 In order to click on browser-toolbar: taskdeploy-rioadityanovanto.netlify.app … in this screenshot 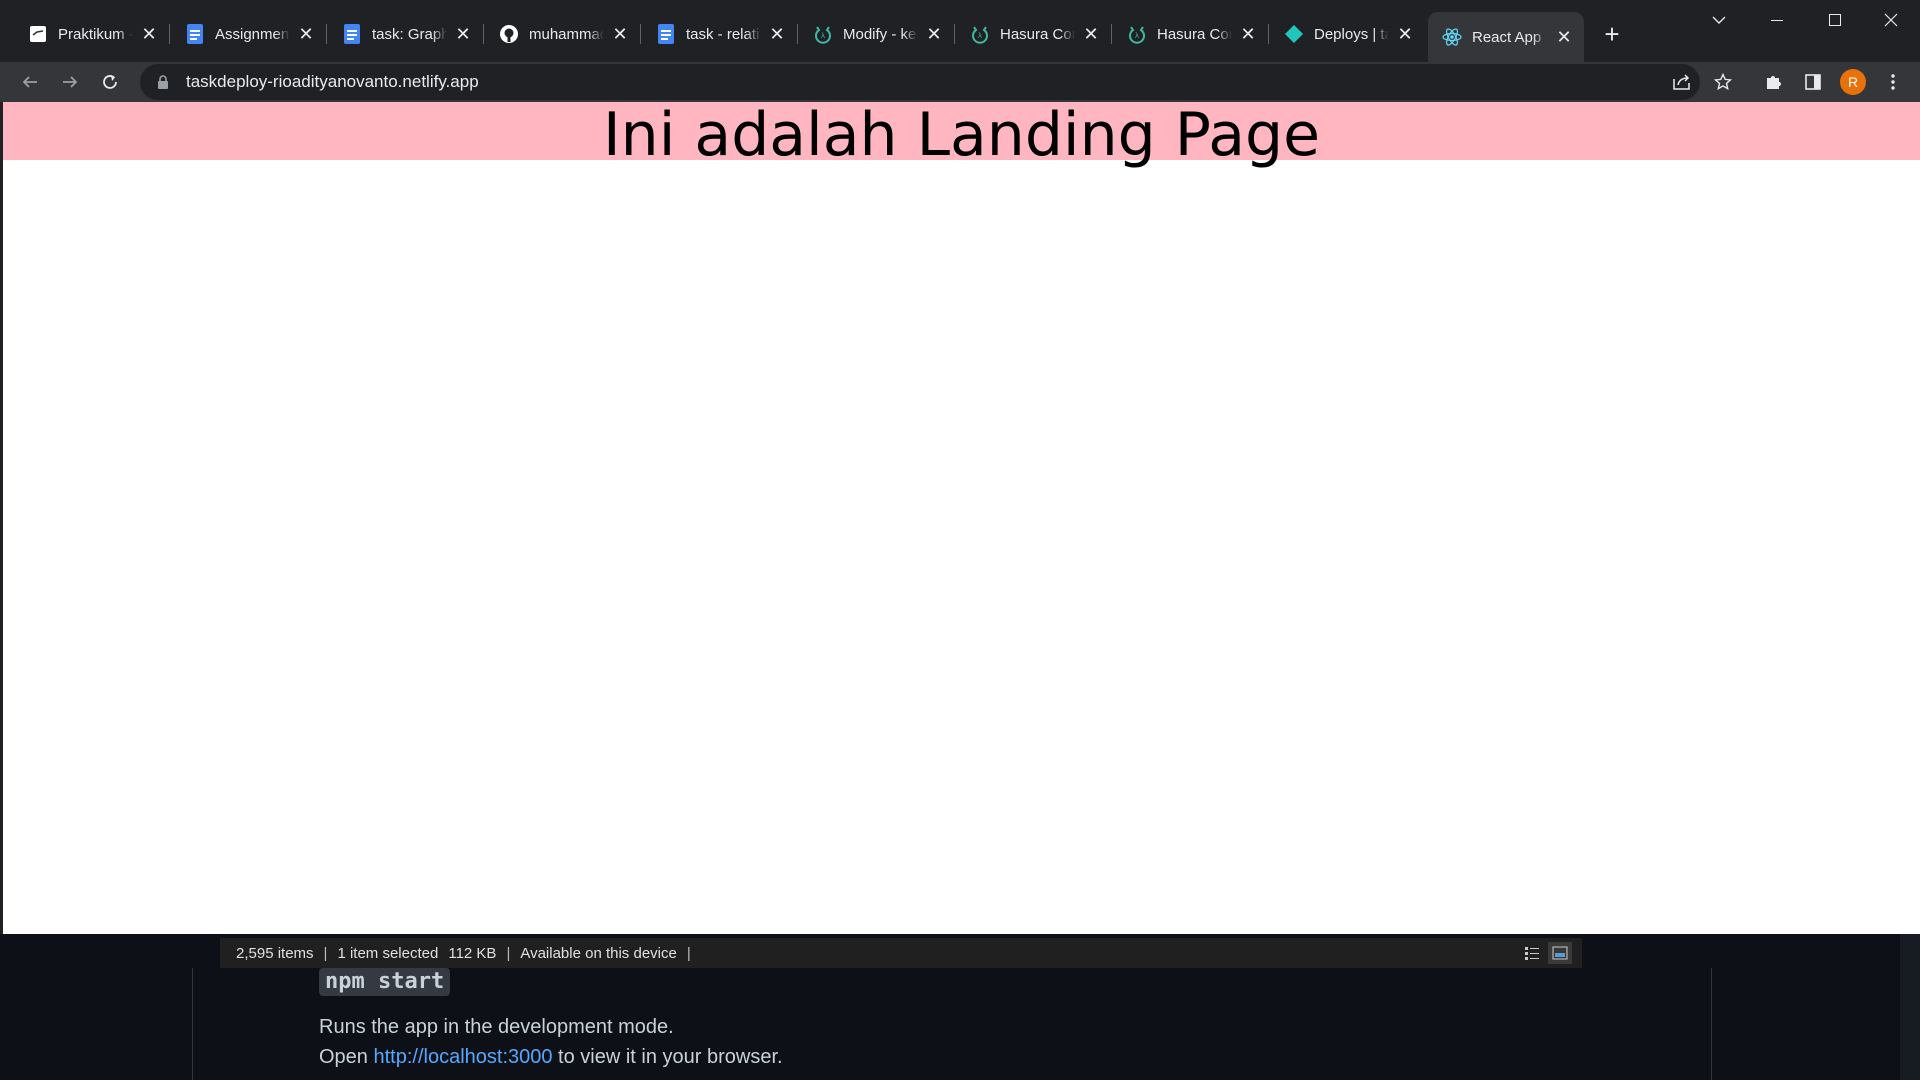, I will do `click(960, 82)`.